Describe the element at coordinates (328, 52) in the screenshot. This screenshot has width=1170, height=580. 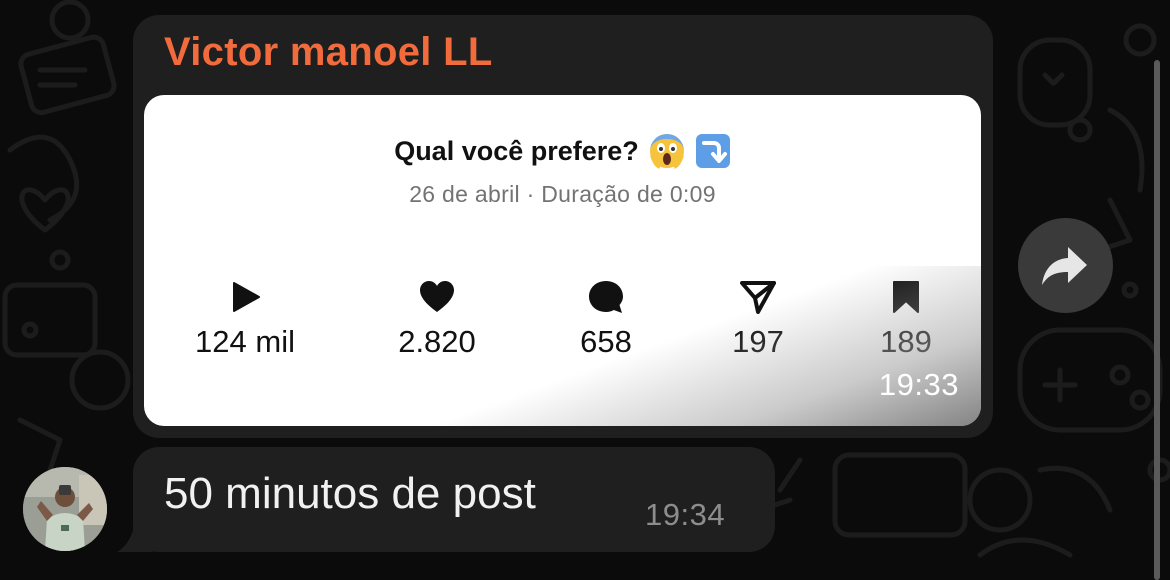
I see `sender-name: Victor manoel LL` at that location.